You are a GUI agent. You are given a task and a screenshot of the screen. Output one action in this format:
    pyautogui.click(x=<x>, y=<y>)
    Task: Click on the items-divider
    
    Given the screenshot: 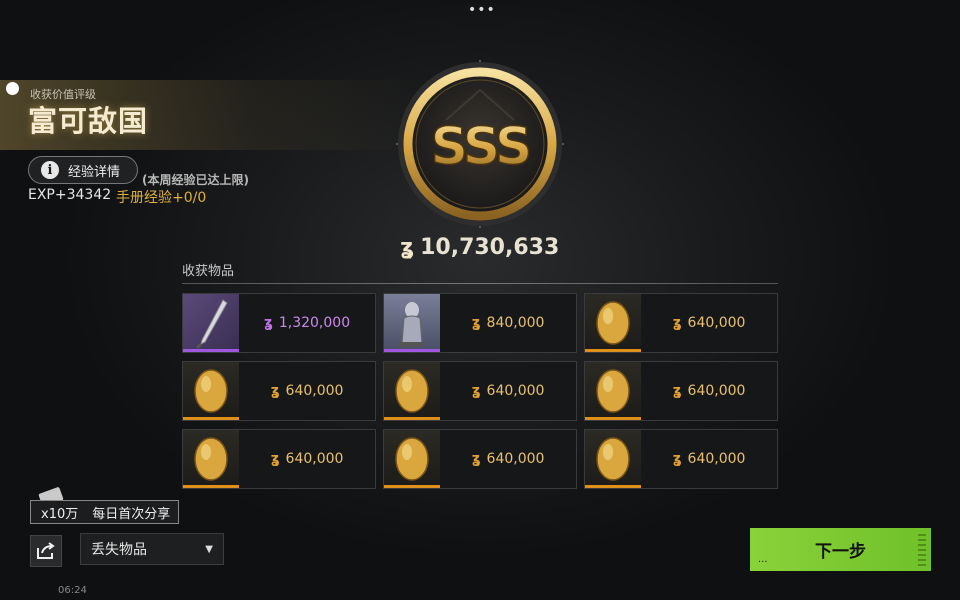 What is the action you would take?
    pyautogui.click(x=480, y=283)
    